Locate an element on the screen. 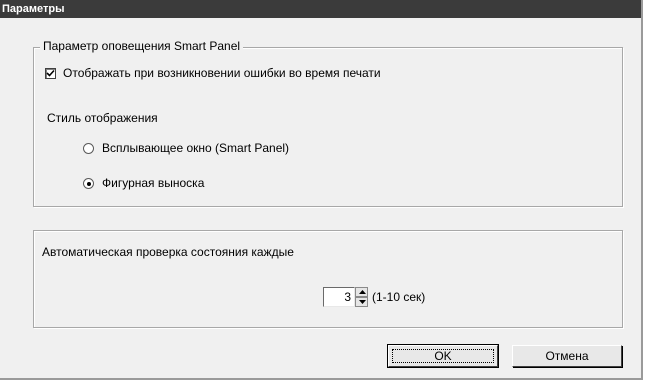 Image resolution: width=648 pixels, height=382 pixels. spin-down-button is located at coordinates (361, 302).